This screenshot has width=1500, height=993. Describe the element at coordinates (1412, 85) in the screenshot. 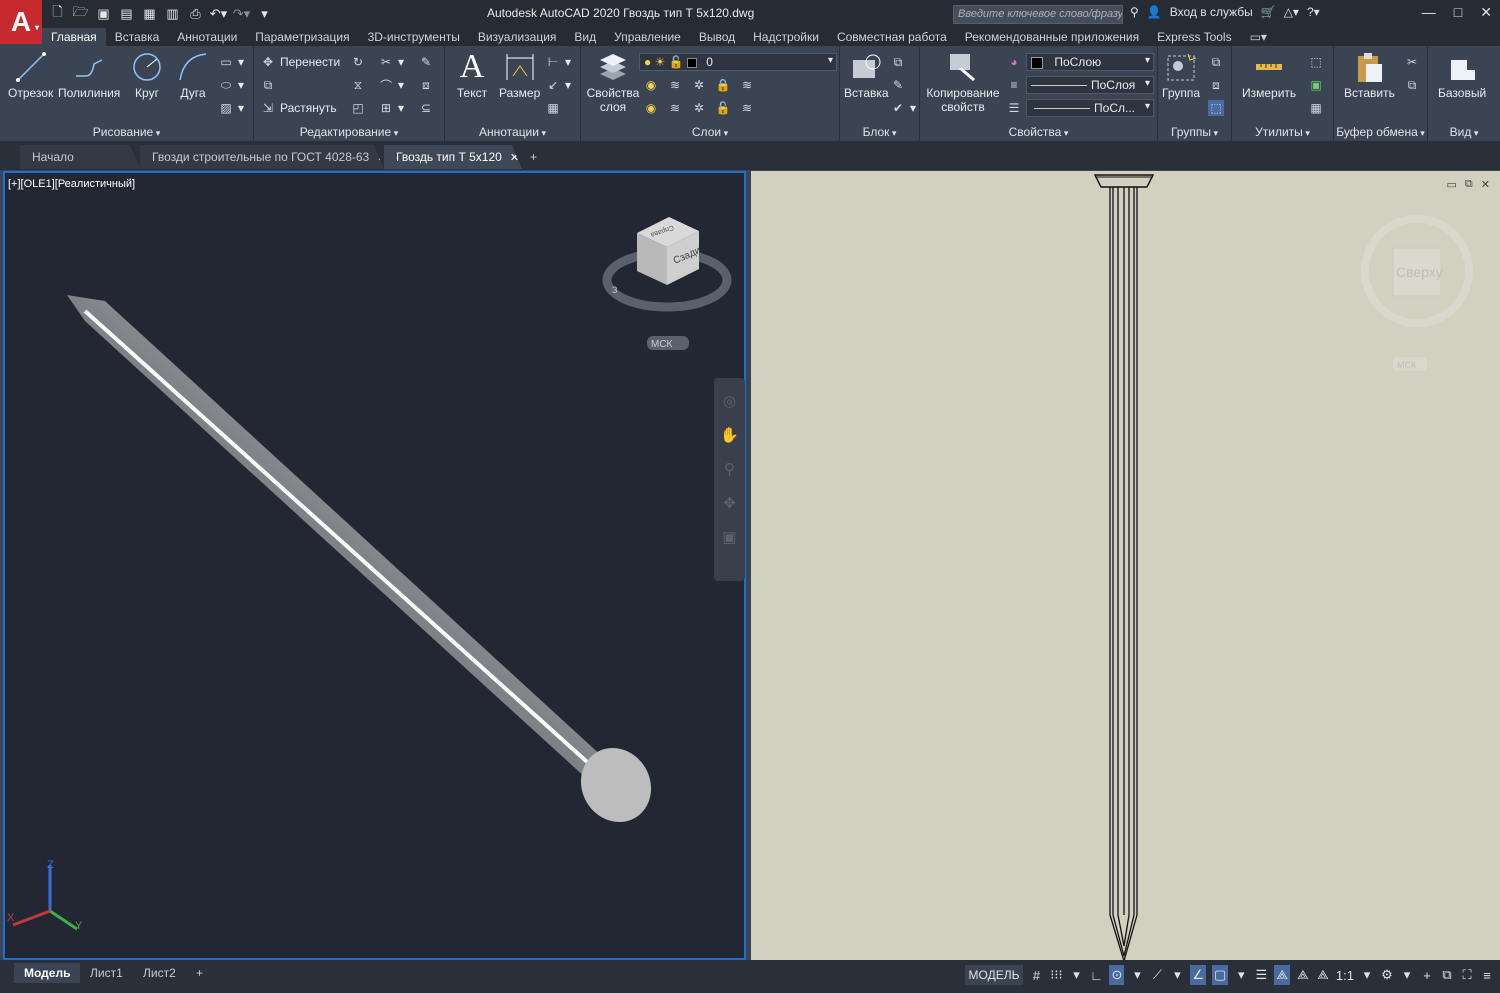

I see `copy-clip-button: ⧉` at that location.